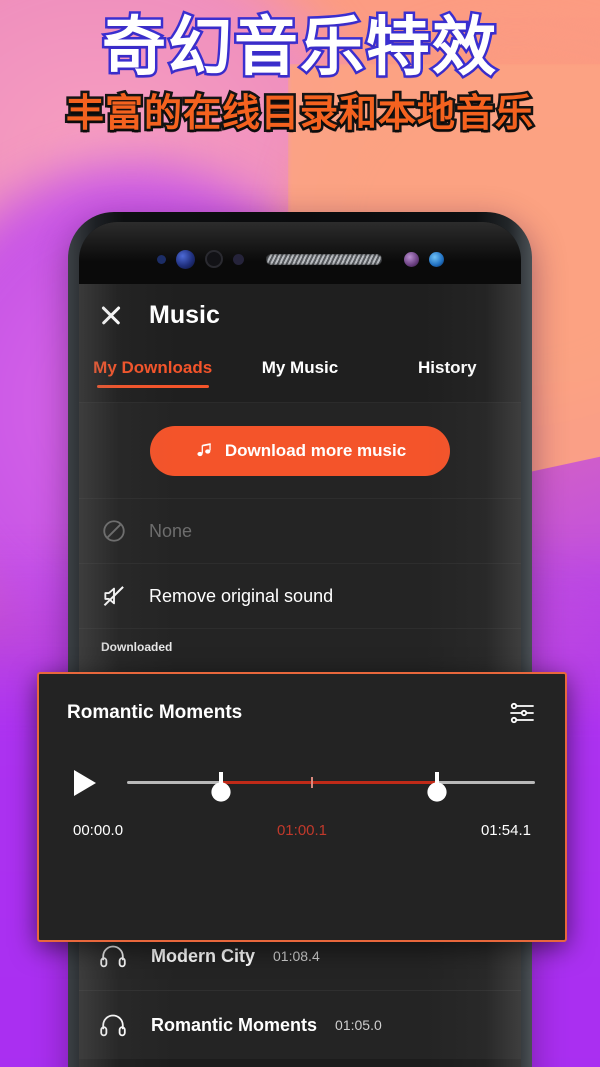 The image size is (600, 1067). What do you see at coordinates (171, 530) in the screenshot?
I see `option-label-none: None` at bounding box center [171, 530].